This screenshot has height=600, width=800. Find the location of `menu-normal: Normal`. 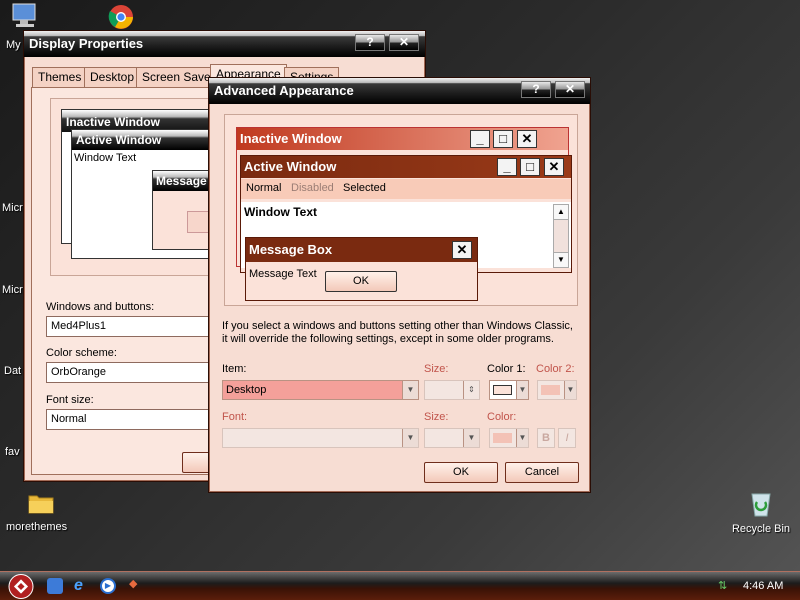

menu-normal: Normal is located at coordinates (264, 188).